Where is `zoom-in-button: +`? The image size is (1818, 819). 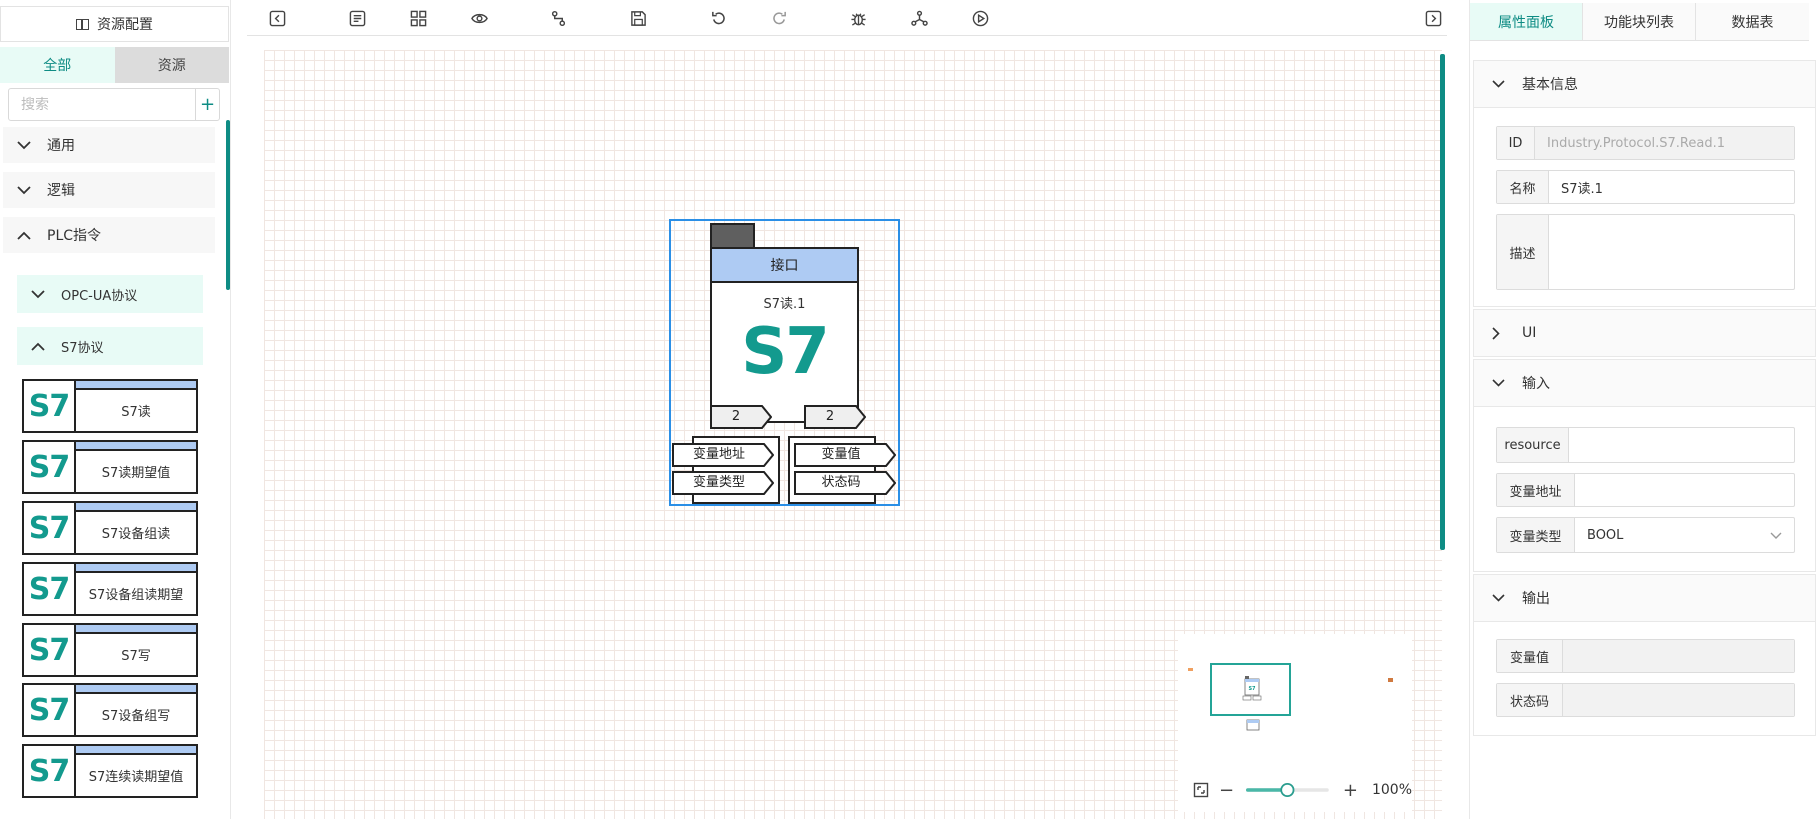
zoom-in-button: + is located at coordinates (1350, 790).